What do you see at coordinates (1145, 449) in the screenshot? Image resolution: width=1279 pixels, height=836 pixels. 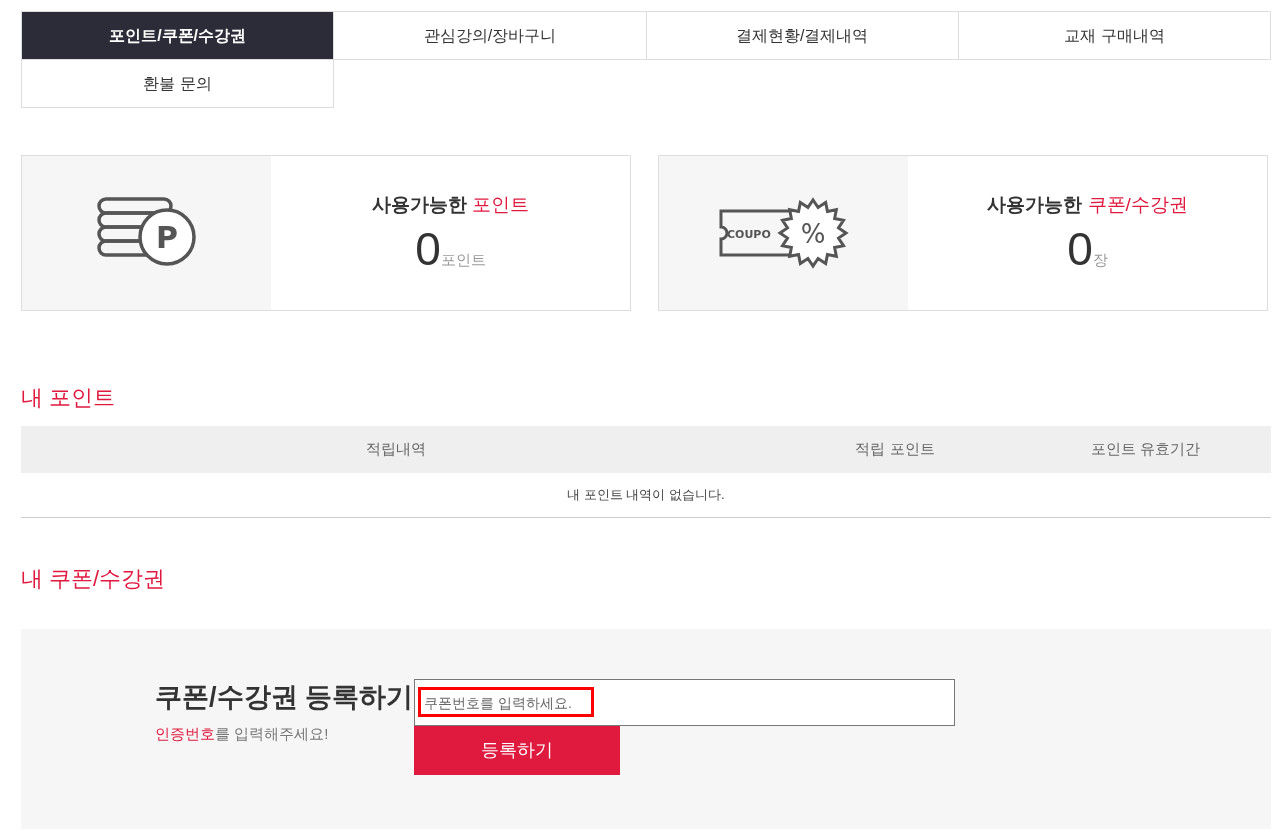 I see `column-header: 포인트 유효기간` at bounding box center [1145, 449].